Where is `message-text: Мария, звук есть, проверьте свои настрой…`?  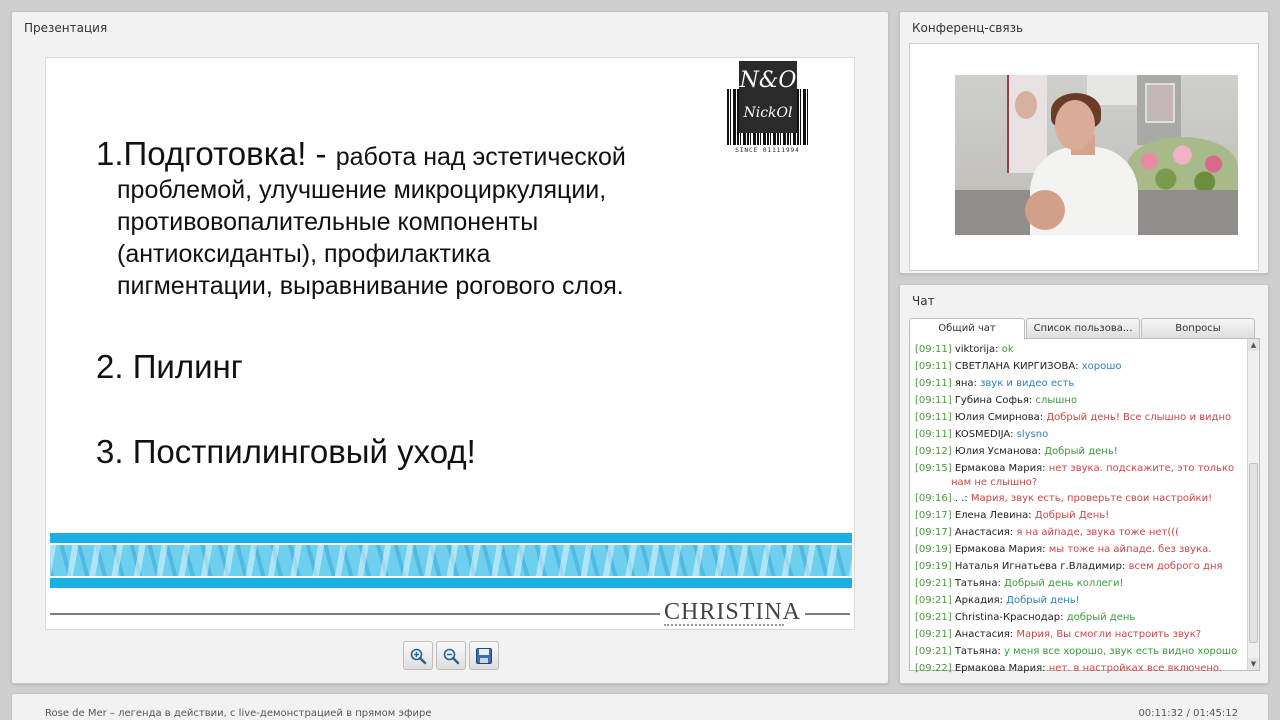
message-text: Мария, звук есть, проверьте свои настрой… is located at coordinates (1091, 498).